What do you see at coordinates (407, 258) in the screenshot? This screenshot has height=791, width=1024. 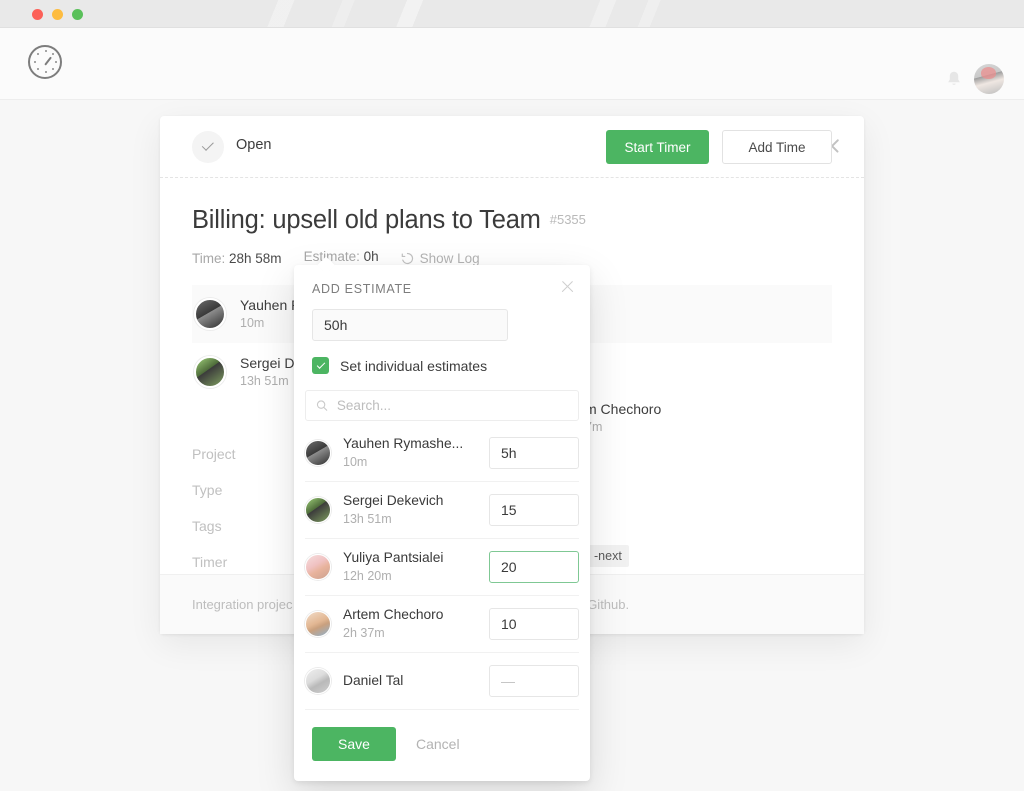 I see `history-icon` at bounding box center [407, 258].